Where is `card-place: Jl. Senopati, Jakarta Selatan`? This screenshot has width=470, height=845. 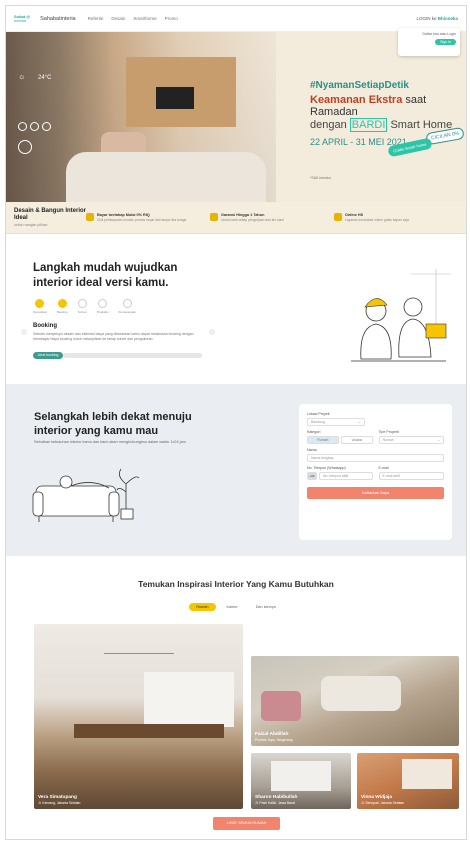 card-place: Jl. Senopati, Jakarta Selatan is located at coordinates (383, 803).